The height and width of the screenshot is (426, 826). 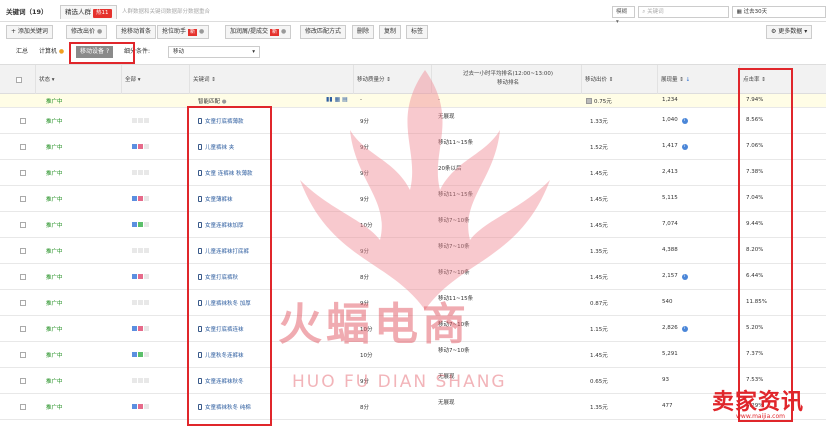 What do you see at coordinates (599, 121) in the screenshot?
I see `mobile-bid: 1.33元` at bounding box center [599, 121].